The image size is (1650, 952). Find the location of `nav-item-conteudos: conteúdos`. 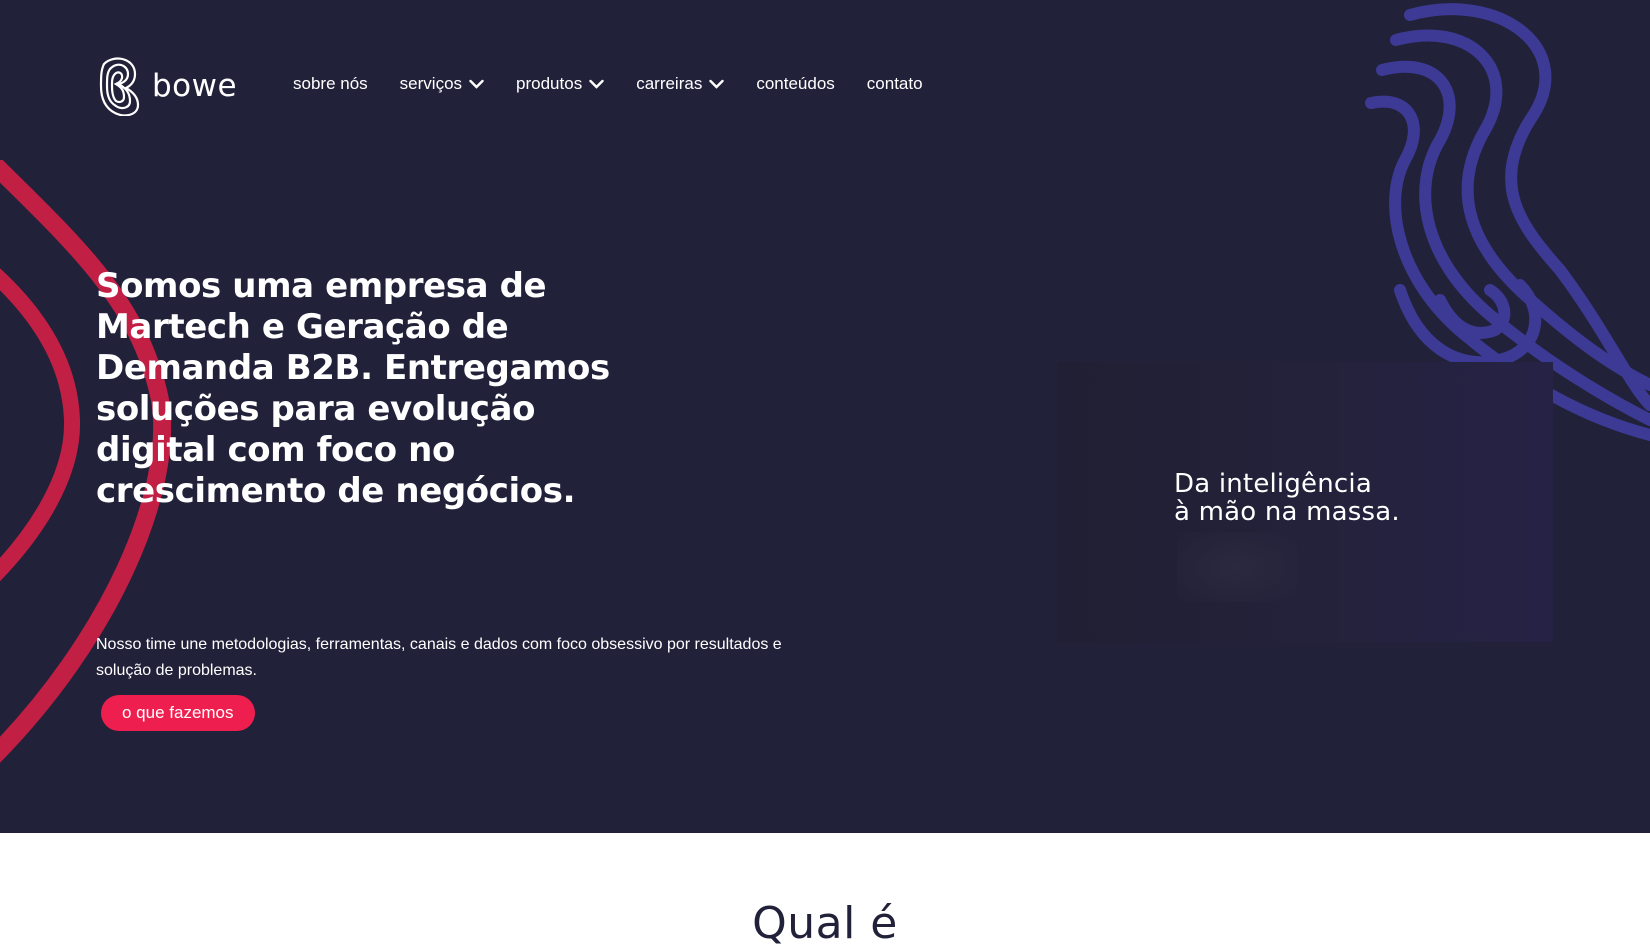

nav-item-conteudos: conteúdos is located at coordinates (795, 84).